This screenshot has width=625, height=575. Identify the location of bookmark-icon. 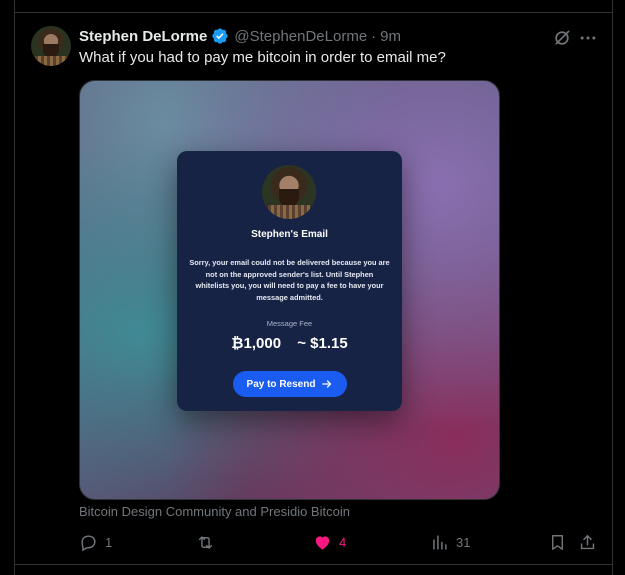
(557, 542).